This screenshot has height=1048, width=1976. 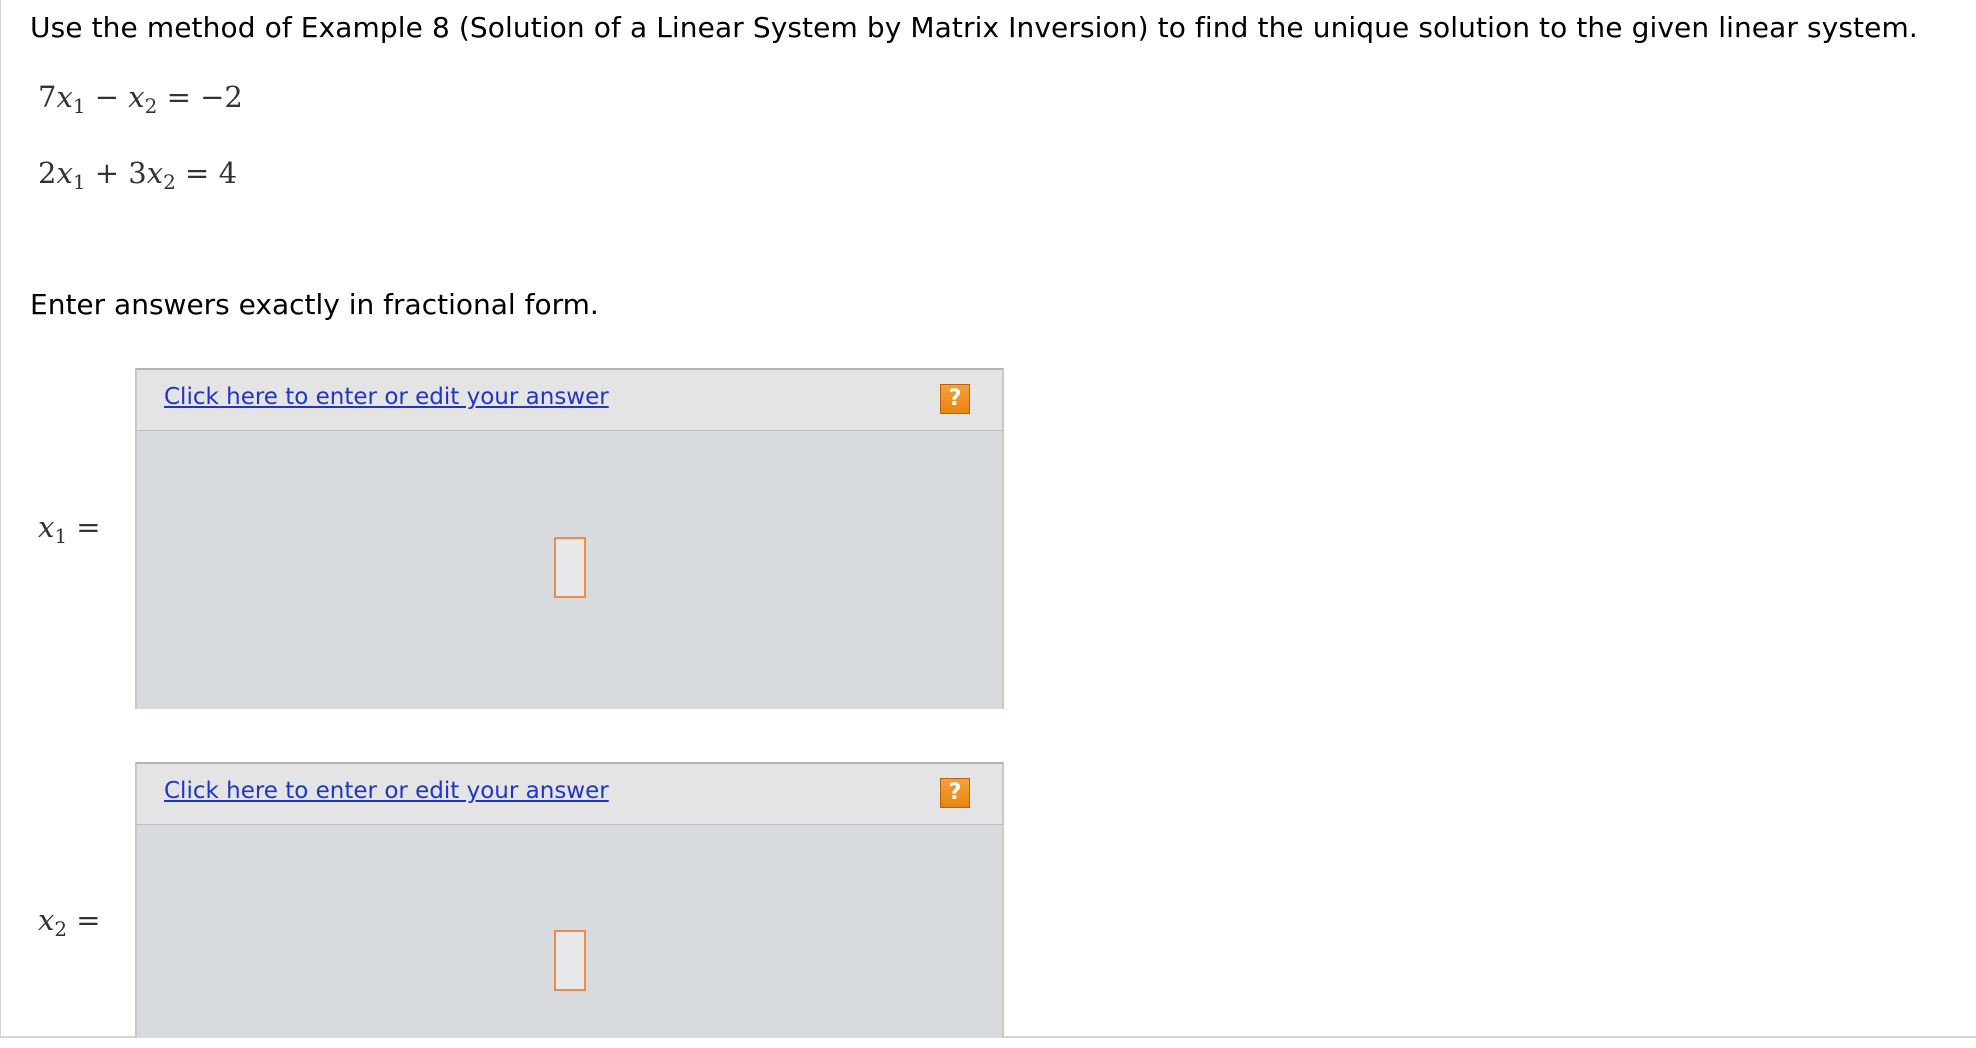 I want to click on equation-1: 7x1 − x2 = −2, so click(x=140, y=99).